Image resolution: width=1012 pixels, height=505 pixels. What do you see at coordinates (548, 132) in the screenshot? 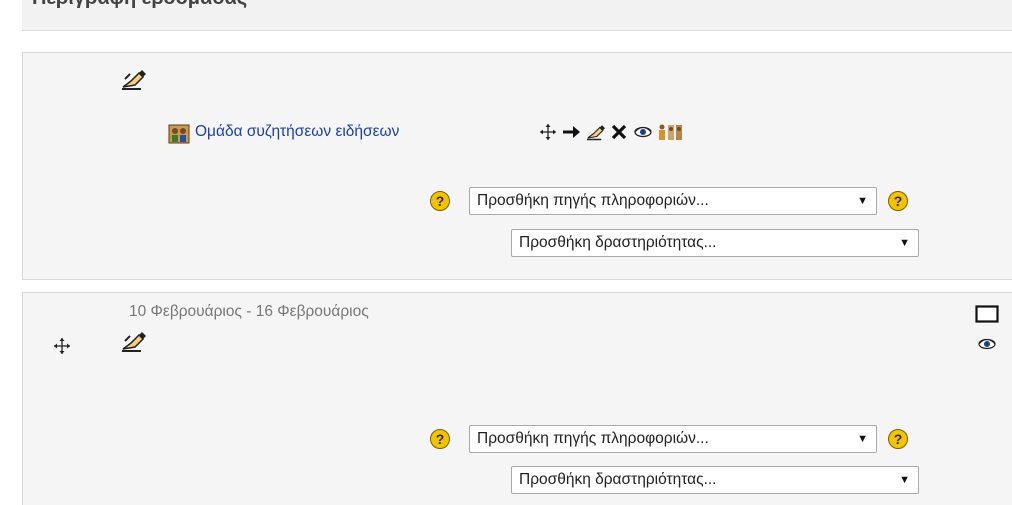
I see `move-icon` at bounding box center [548, 132].